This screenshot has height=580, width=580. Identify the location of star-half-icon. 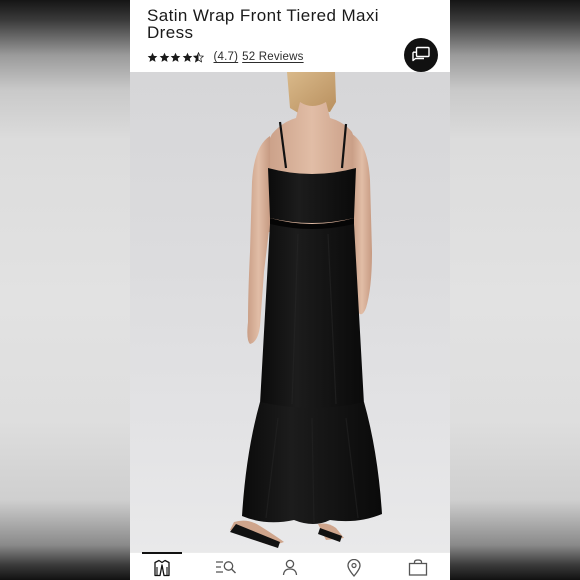
(198, 57).